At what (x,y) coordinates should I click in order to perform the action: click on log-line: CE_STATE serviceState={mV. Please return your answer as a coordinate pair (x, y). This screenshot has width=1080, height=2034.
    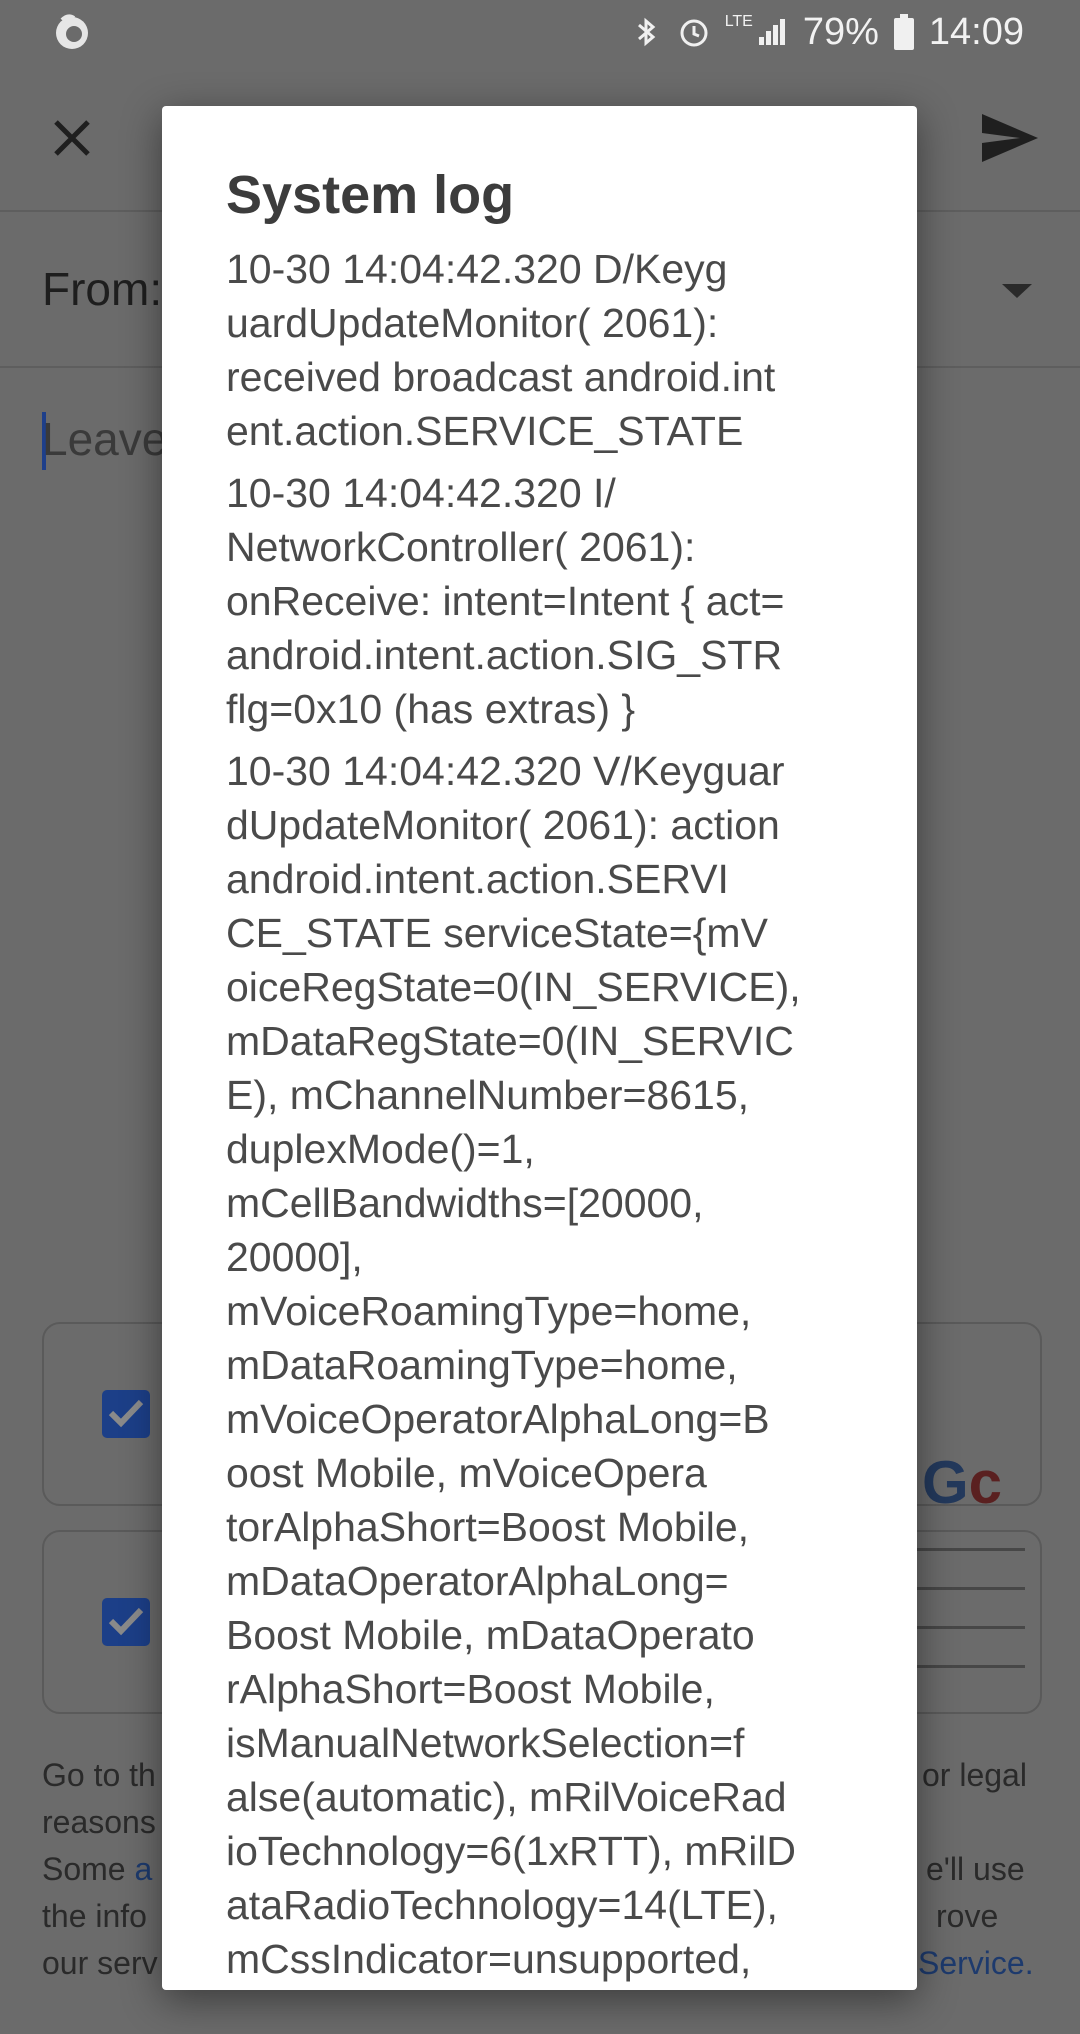
    Looking at the image, I should click on (497, 933).